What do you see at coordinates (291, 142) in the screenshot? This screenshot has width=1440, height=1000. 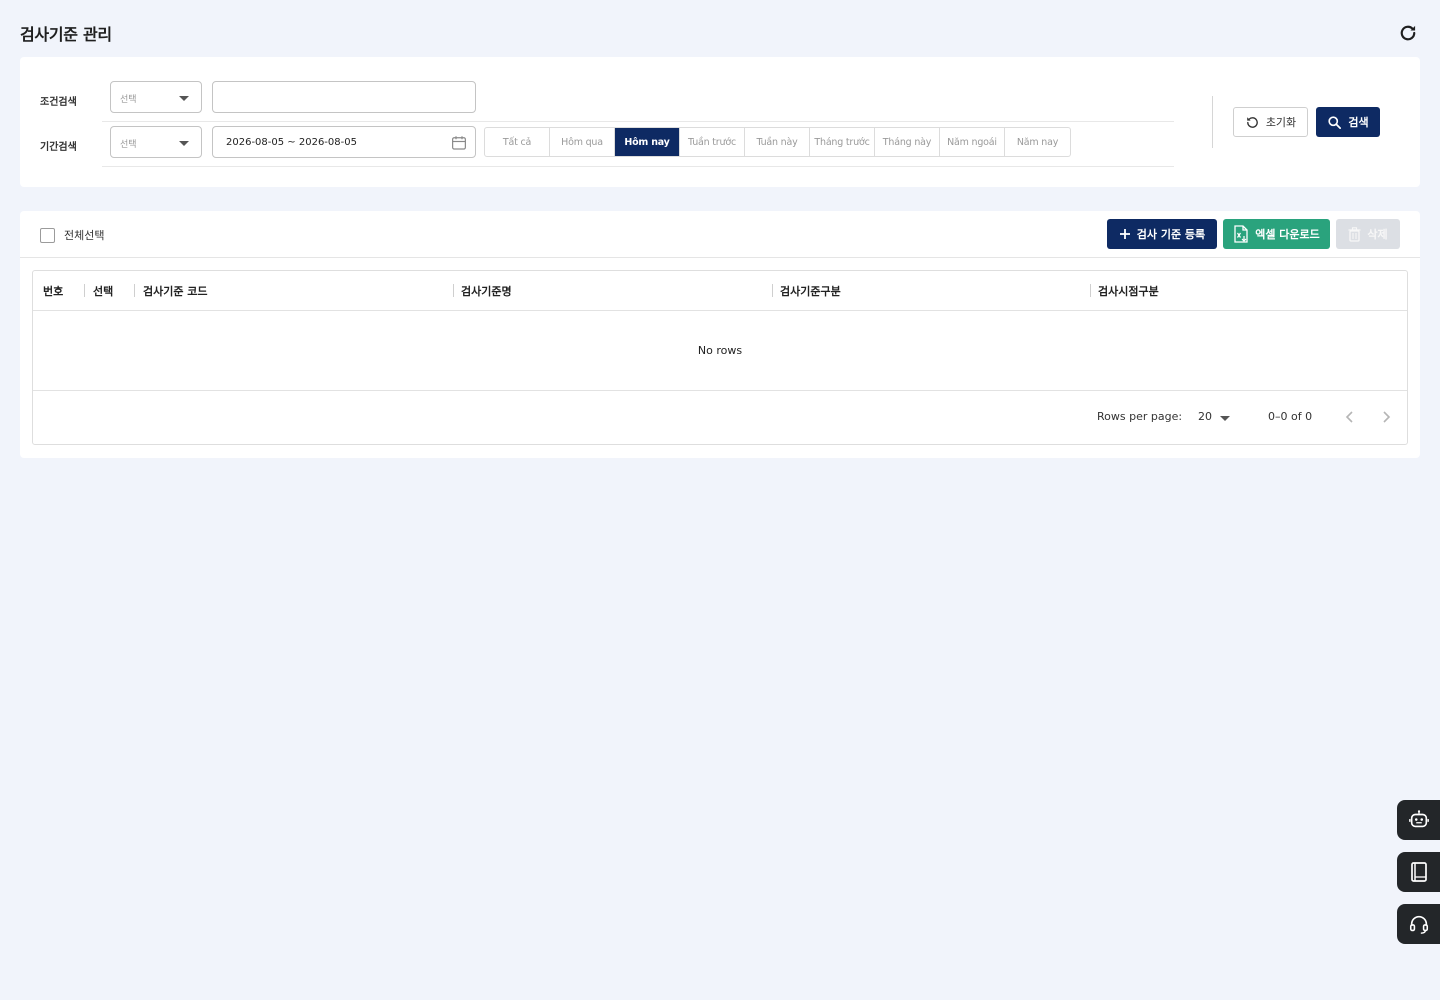 I see `date-range-value: 2026-08-05 ~ 2026-08-05` at bounding box center [291, 142].